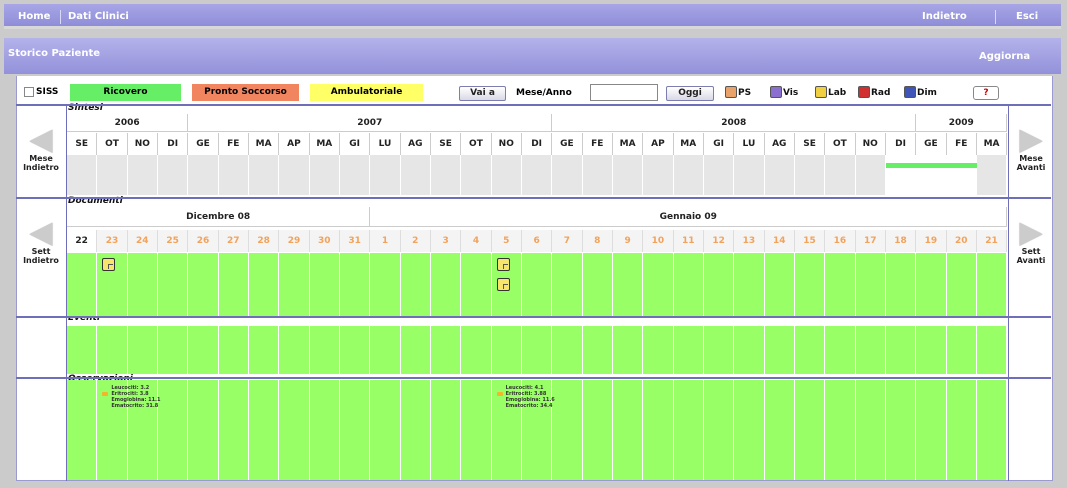 The width and height of the screenshot is (1067, 488). What do you see at coordinates (567, 241) in the screenshot?
I see `day-header: 7` at bounding box center [567, 241].